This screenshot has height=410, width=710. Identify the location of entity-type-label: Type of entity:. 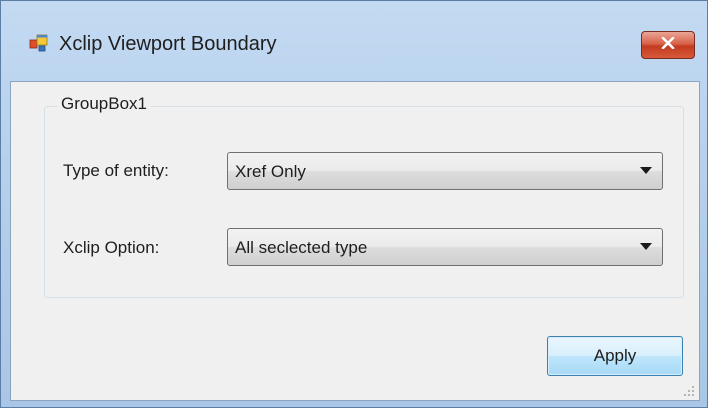
(116, 170).